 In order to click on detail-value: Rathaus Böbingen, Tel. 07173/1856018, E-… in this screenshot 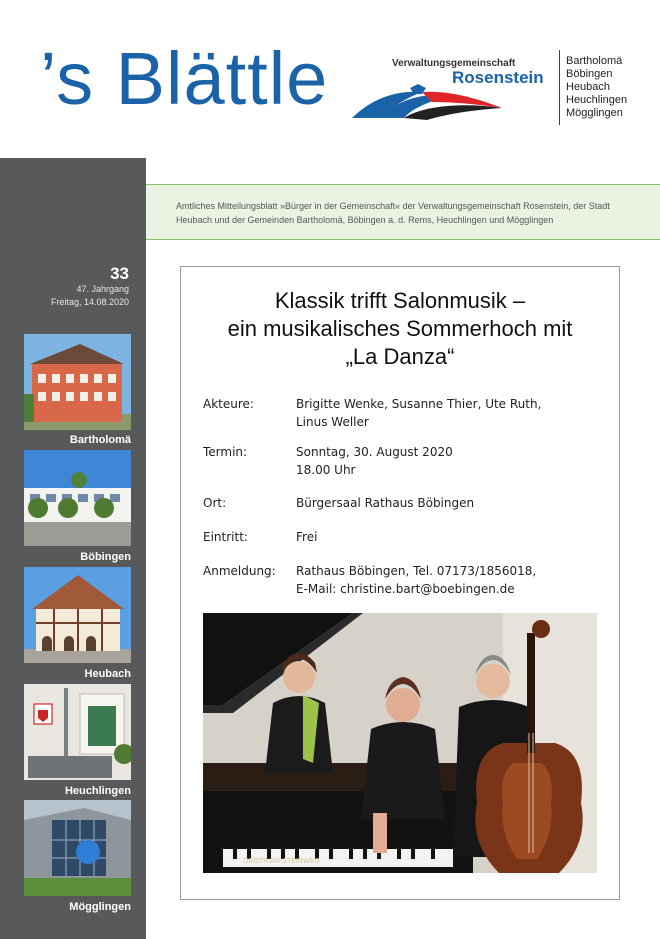, I will do `click(451, 580)`.